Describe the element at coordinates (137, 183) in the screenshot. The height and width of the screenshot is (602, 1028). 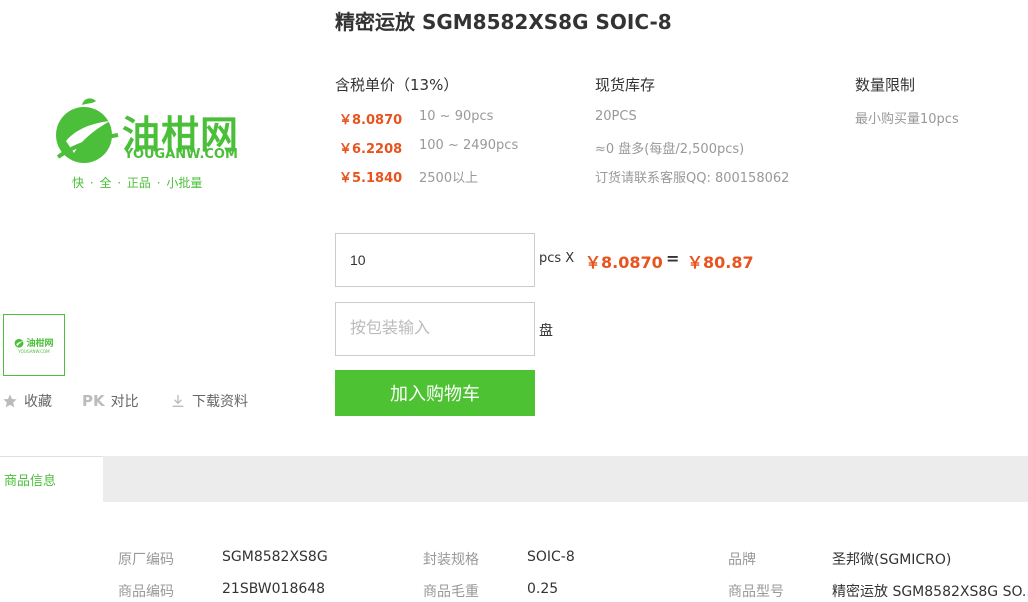
I see `logo-slogan: 快 · 全 · 正品 · 小批量` at that location.